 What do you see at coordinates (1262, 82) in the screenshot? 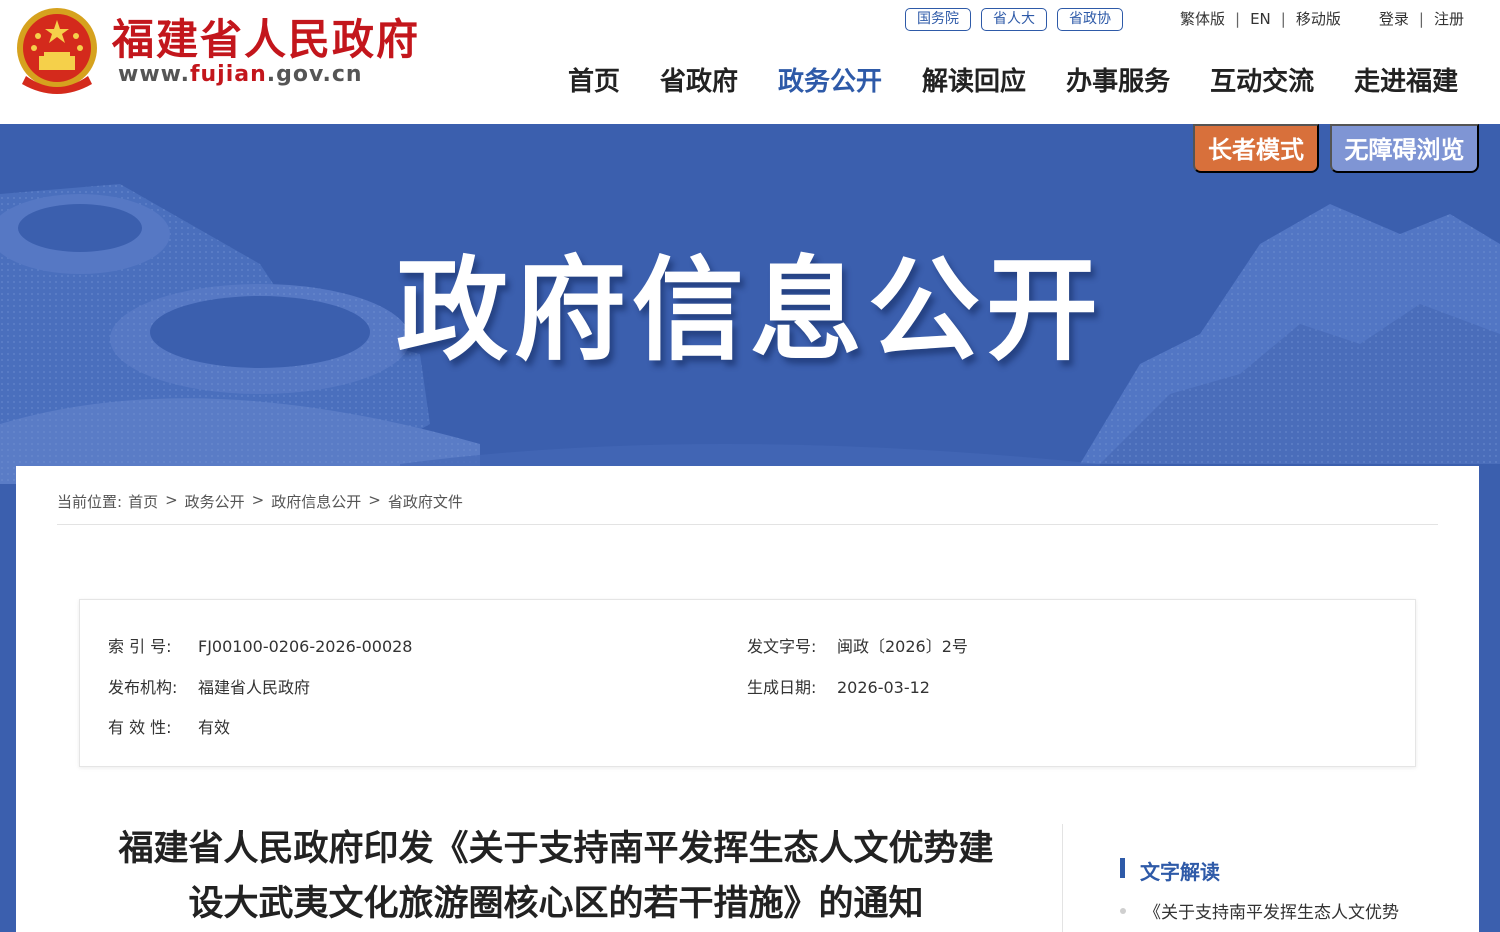
I see `nav-item-interaction: 互动交流` at bounding box center [1262, 82].